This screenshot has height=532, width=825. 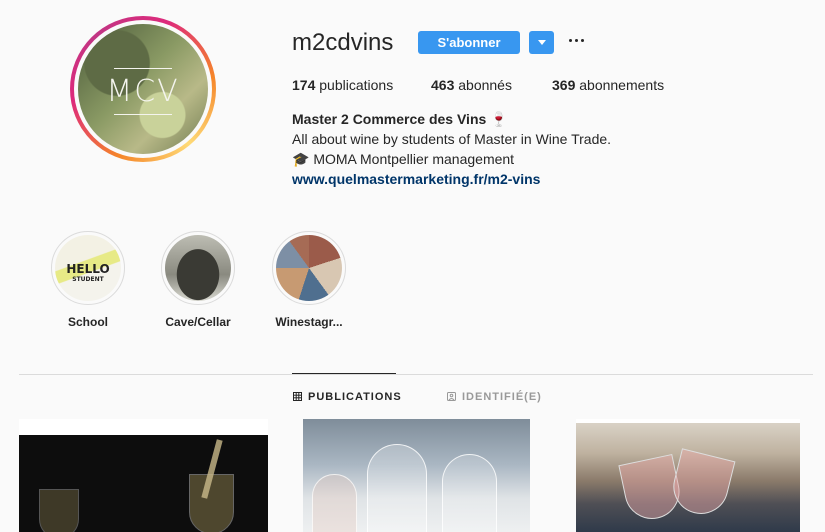 I want to click on stat-publications: 174 publications, so click(x=342, y=85).